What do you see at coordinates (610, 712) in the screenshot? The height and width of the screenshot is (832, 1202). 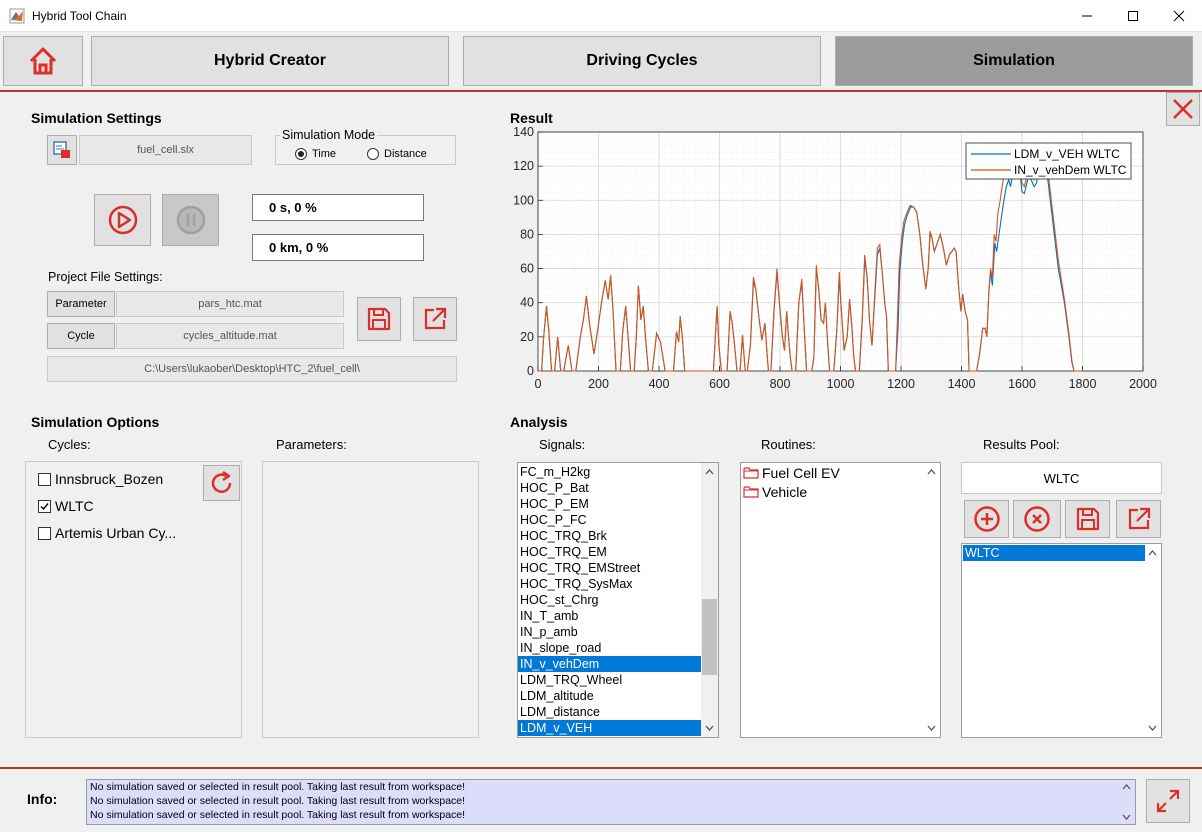 I see `signal-item: LDM_distance` at bounding box center [610, 712].